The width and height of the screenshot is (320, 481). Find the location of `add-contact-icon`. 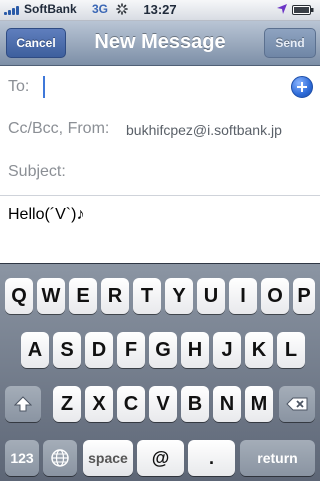

add-contact-icon is located at coordinates (302, 87).